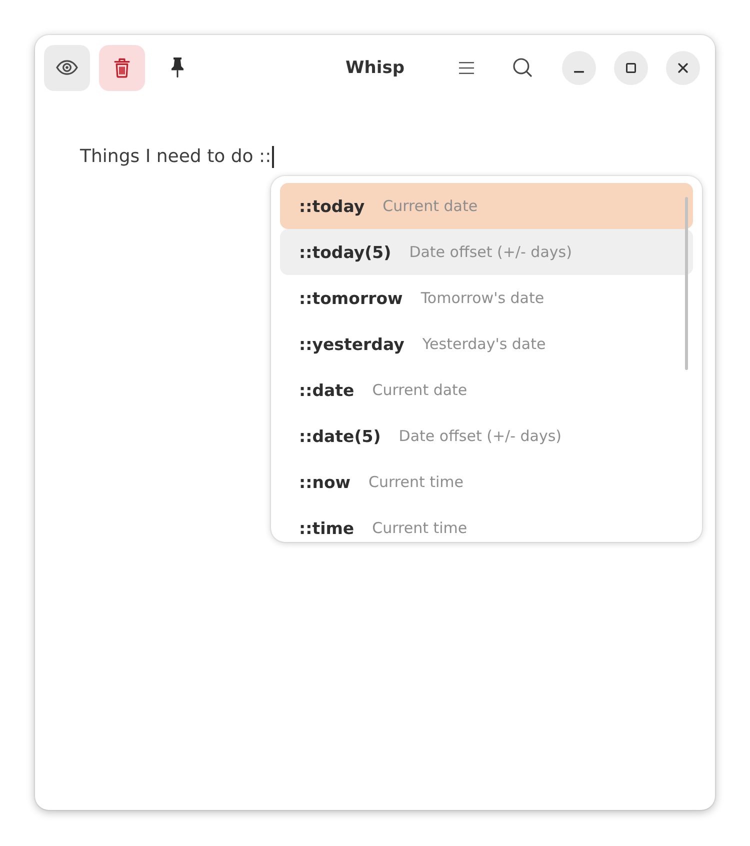 This screenshot has height=846, width=750. I want to click on eye-icon, so click(67, 67).